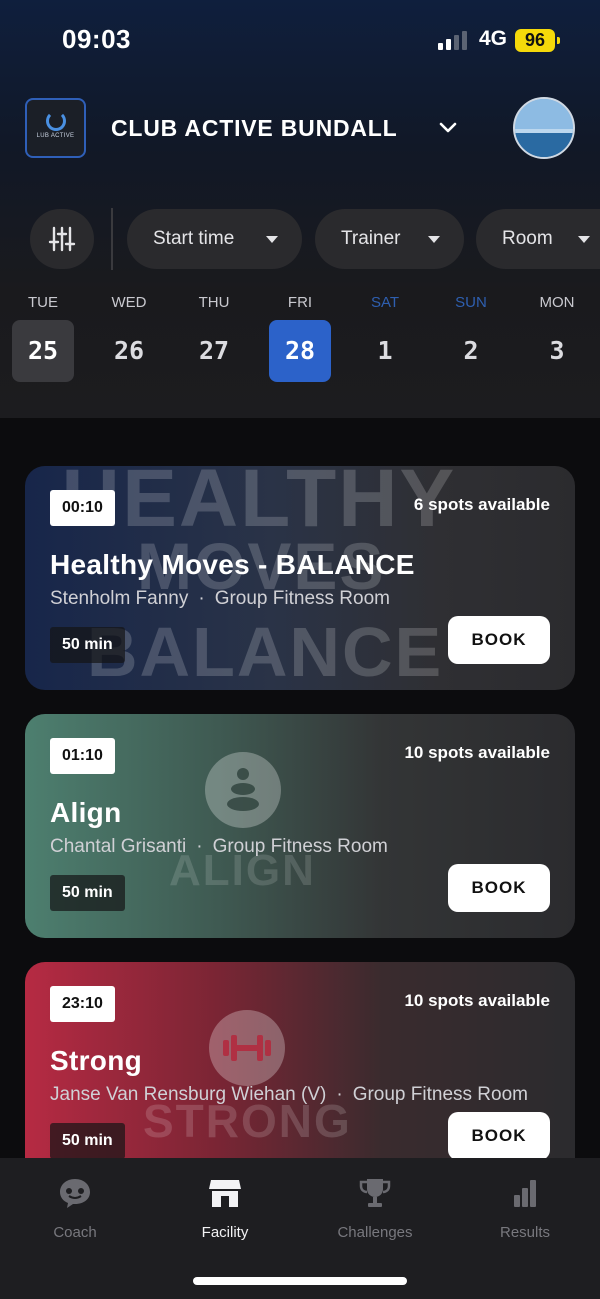 The height and width of the screenshot is (1299, 600). What do you see at coordinates (243, 790) in the screenshot?
I see `align-emblem-icon` at bounding box center [243, 790].